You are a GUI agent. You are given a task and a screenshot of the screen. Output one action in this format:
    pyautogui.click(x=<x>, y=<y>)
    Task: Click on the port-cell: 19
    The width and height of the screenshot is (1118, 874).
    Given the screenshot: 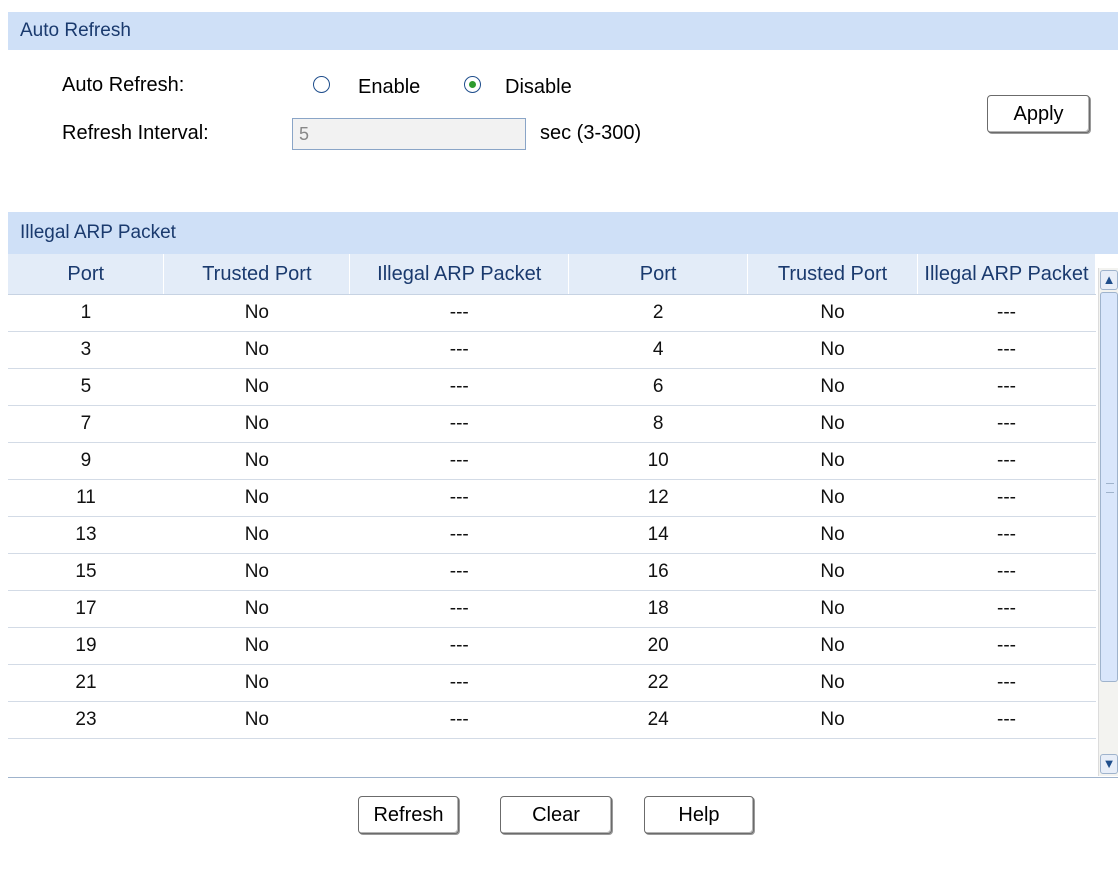 What is the action you would take?
    pyautogui.click(x=86, y=646)
    